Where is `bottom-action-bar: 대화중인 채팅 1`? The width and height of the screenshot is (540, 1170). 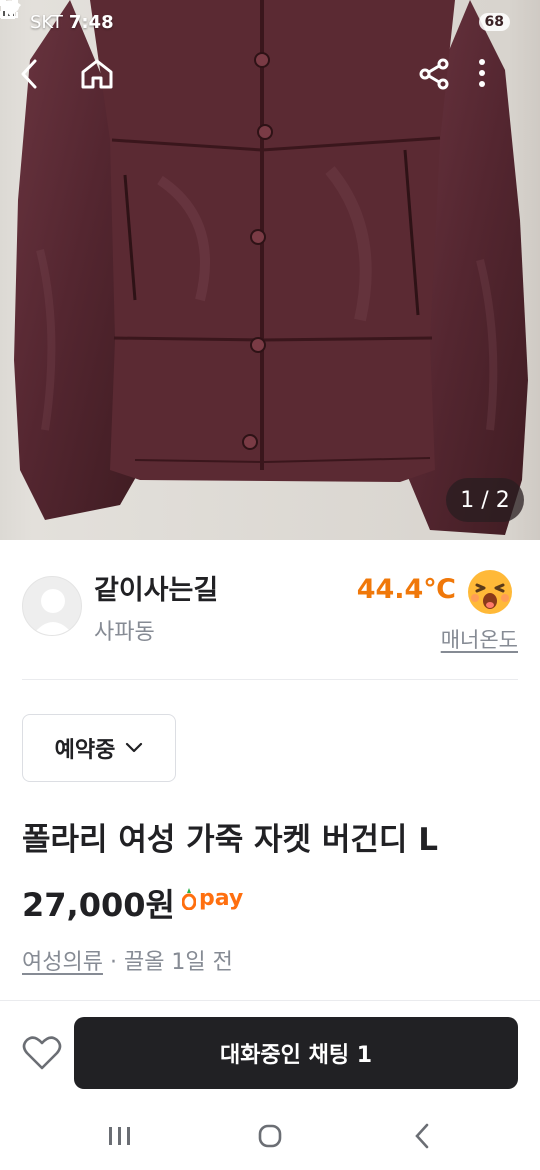 bottom-action-bar: 대화중인 채팅 1 is located at coordinates (270, 1051).